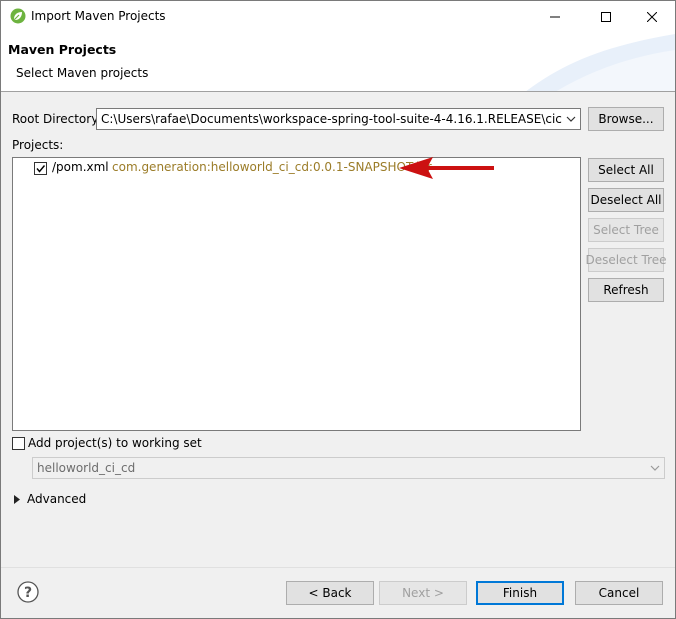  Describe the element at coordinates (98, 16) in the screenshot. I see `window-title: Import Maven Projects` at that location.